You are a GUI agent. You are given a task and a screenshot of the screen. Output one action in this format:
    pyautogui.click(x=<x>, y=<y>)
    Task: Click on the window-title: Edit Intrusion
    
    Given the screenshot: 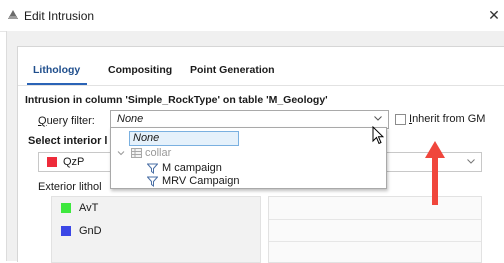 What is the action you would take?
    pyautogui.click(x=59, y=16)
    